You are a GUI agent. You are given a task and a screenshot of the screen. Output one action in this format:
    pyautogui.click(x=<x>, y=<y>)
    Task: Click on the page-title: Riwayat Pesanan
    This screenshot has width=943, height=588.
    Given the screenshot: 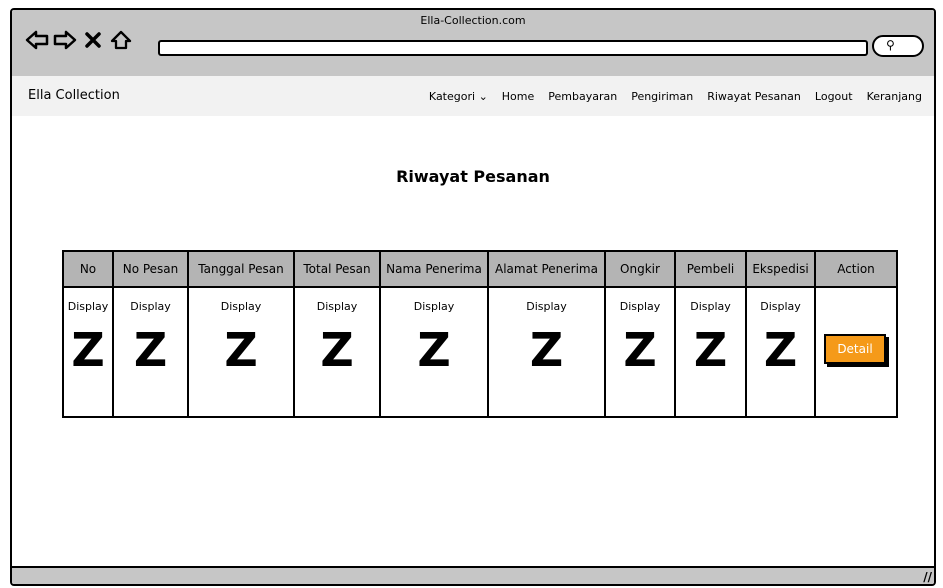 What is the action you would take?
    pyautogui.click(x=473, y=176)
    